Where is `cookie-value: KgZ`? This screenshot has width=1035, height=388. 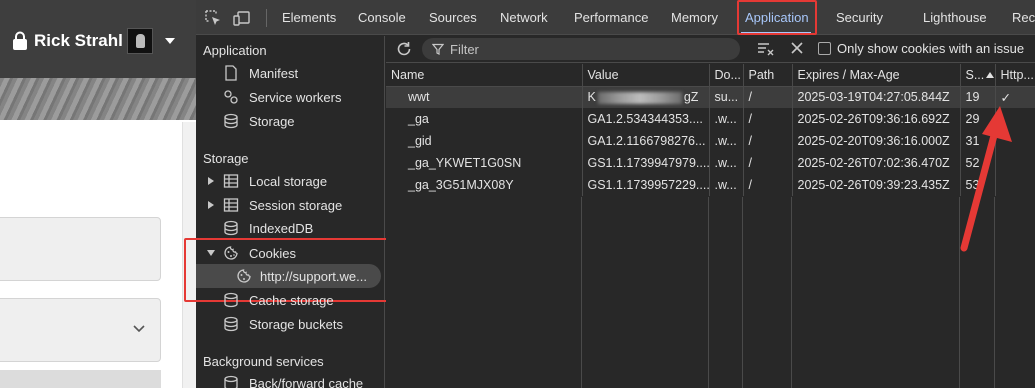 cookie-value: KgZ is located at coordinates (646, 97).